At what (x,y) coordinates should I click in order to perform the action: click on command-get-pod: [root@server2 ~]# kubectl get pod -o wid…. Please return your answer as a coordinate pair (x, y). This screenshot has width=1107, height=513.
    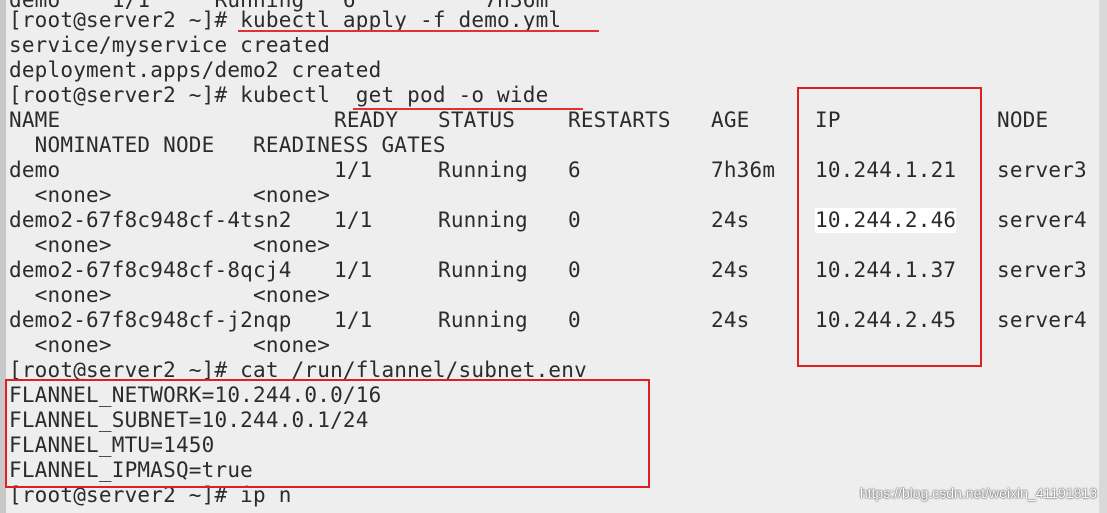
    Looking at the image, I should click on (279, 95).